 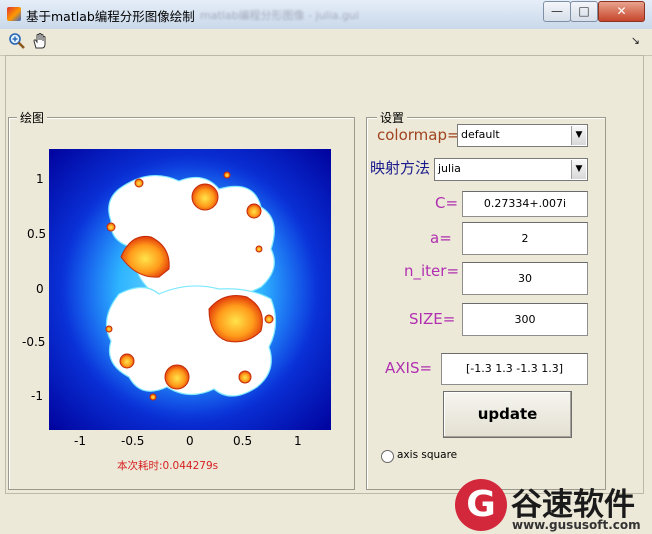 What do you see at coordinates (621, 11) in the screenshot?
I see `close-button: ✕` at bounding box center [621, 11].